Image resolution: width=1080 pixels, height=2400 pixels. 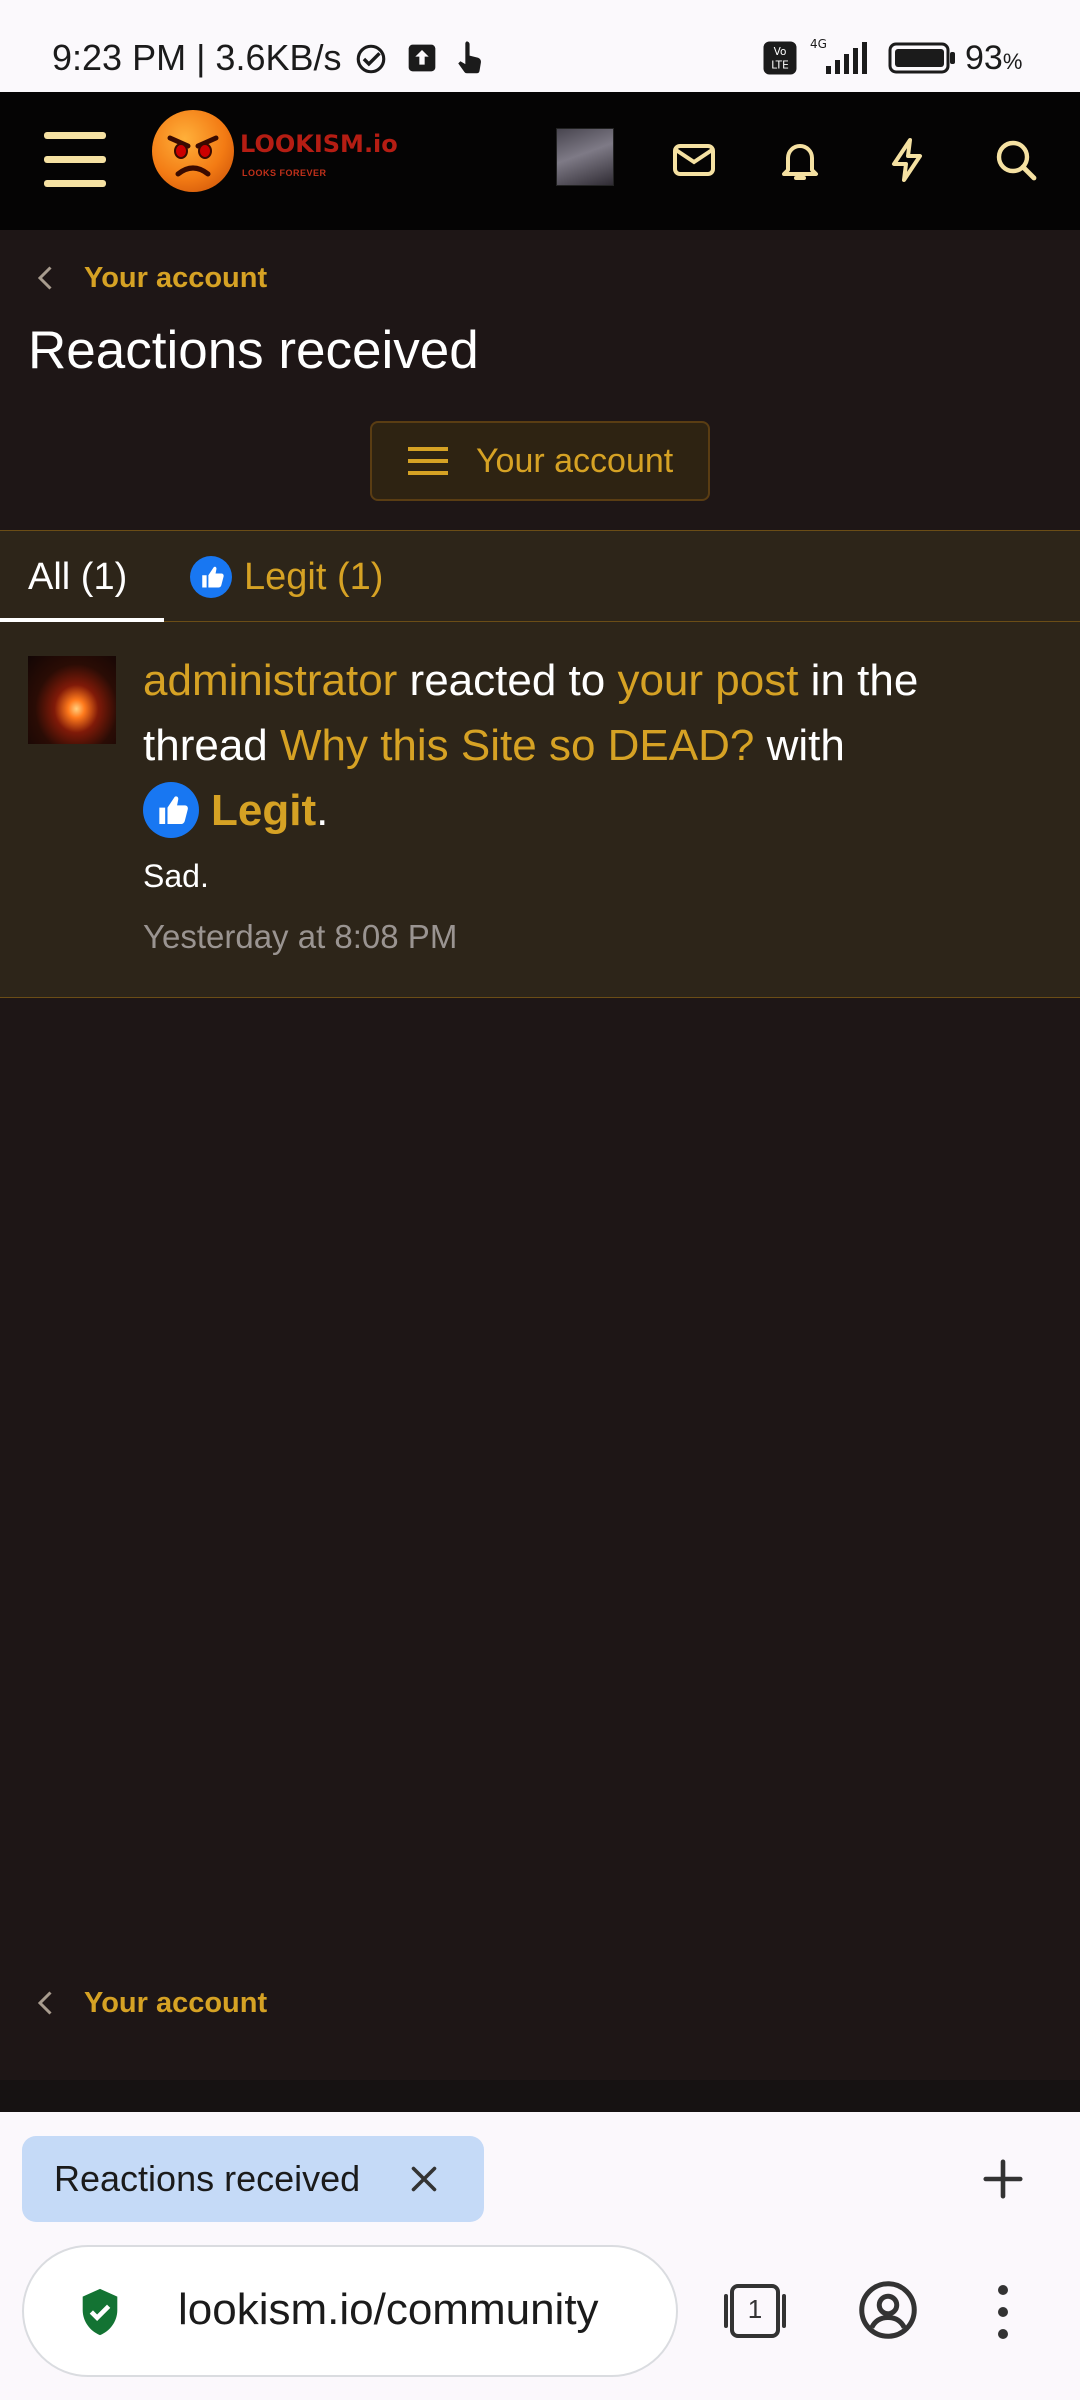 What do you see at coordinates (575, 460) in the screenshot?
I see `your-account-menu-label: Your account` at bounding box center [575, 460].